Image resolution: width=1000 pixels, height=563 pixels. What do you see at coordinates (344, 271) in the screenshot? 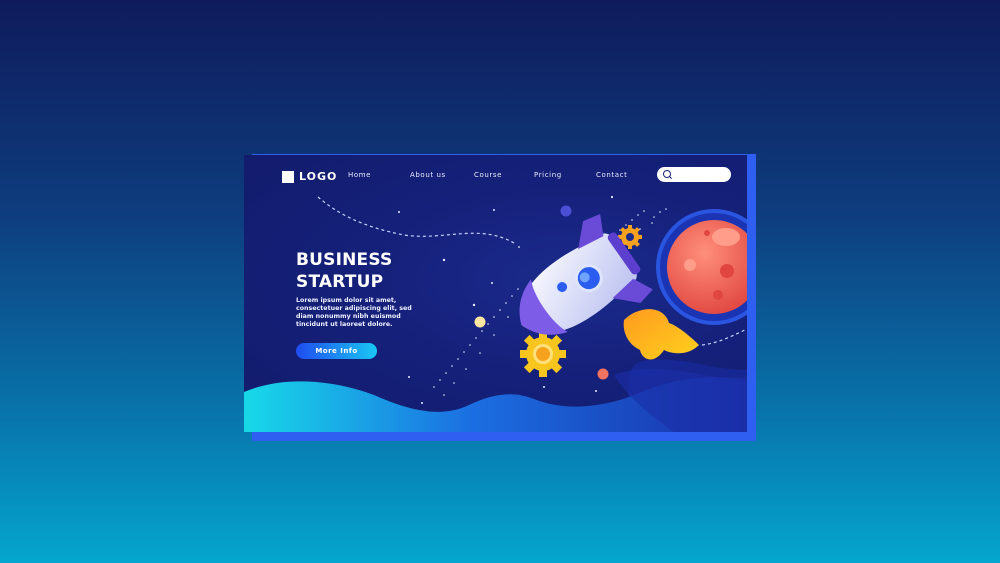
I see `hero-title: BUSINESS STARTUP` at bounding box center [344, 271].